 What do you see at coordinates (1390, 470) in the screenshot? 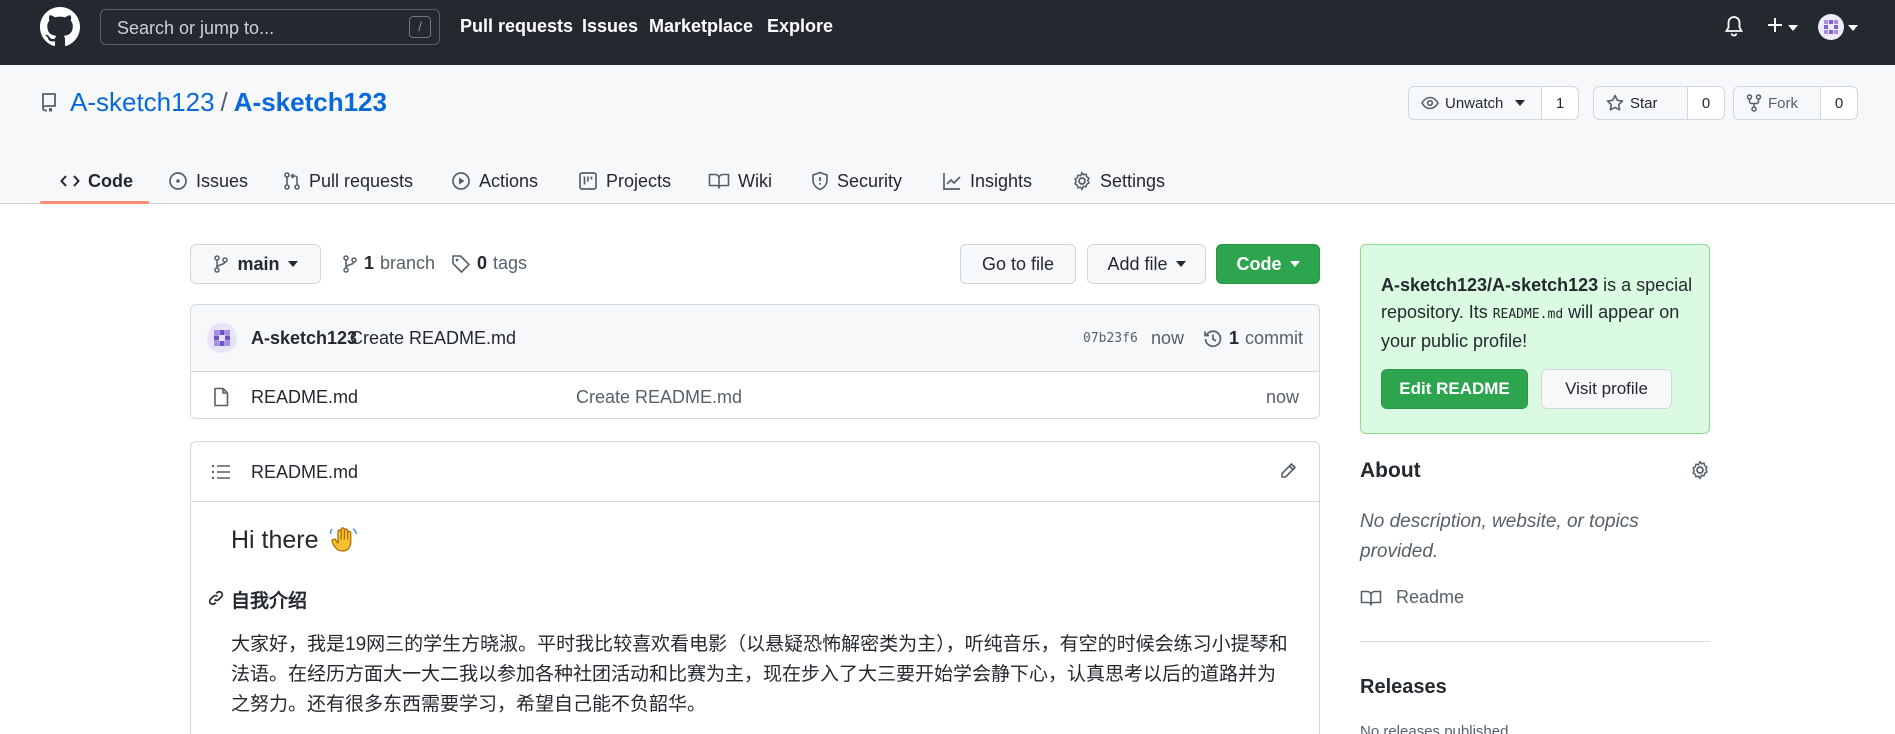
I see `about-heading: About` at bounding box center [1390, 470].